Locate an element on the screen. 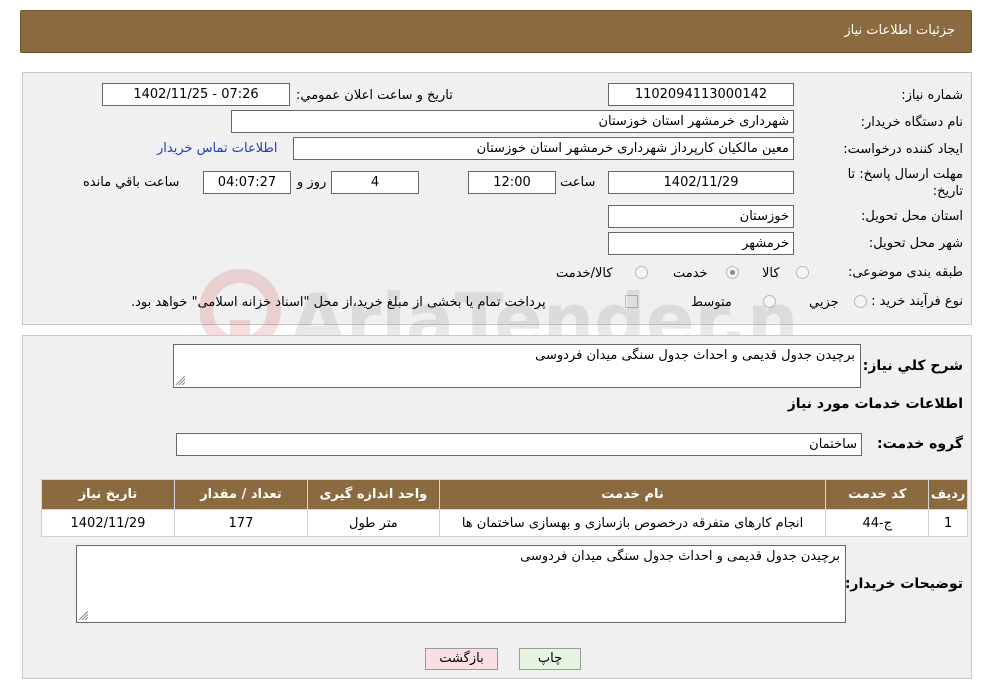  cell-row-number: 1 is located at coordinates (948, 523).